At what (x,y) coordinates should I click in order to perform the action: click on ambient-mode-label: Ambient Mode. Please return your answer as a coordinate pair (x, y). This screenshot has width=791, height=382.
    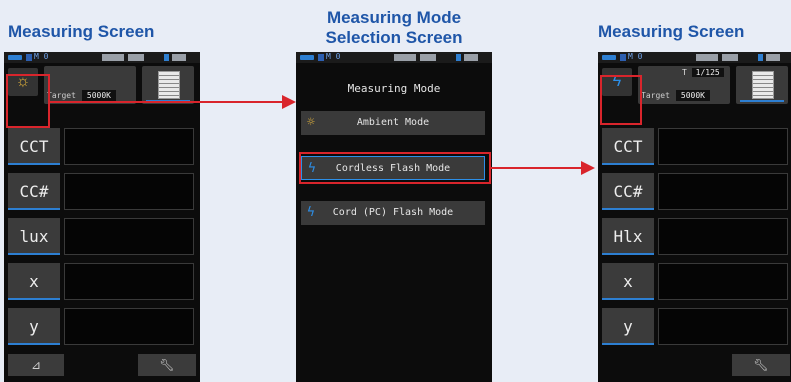
    Looking at the image, I should click on (393, 122).